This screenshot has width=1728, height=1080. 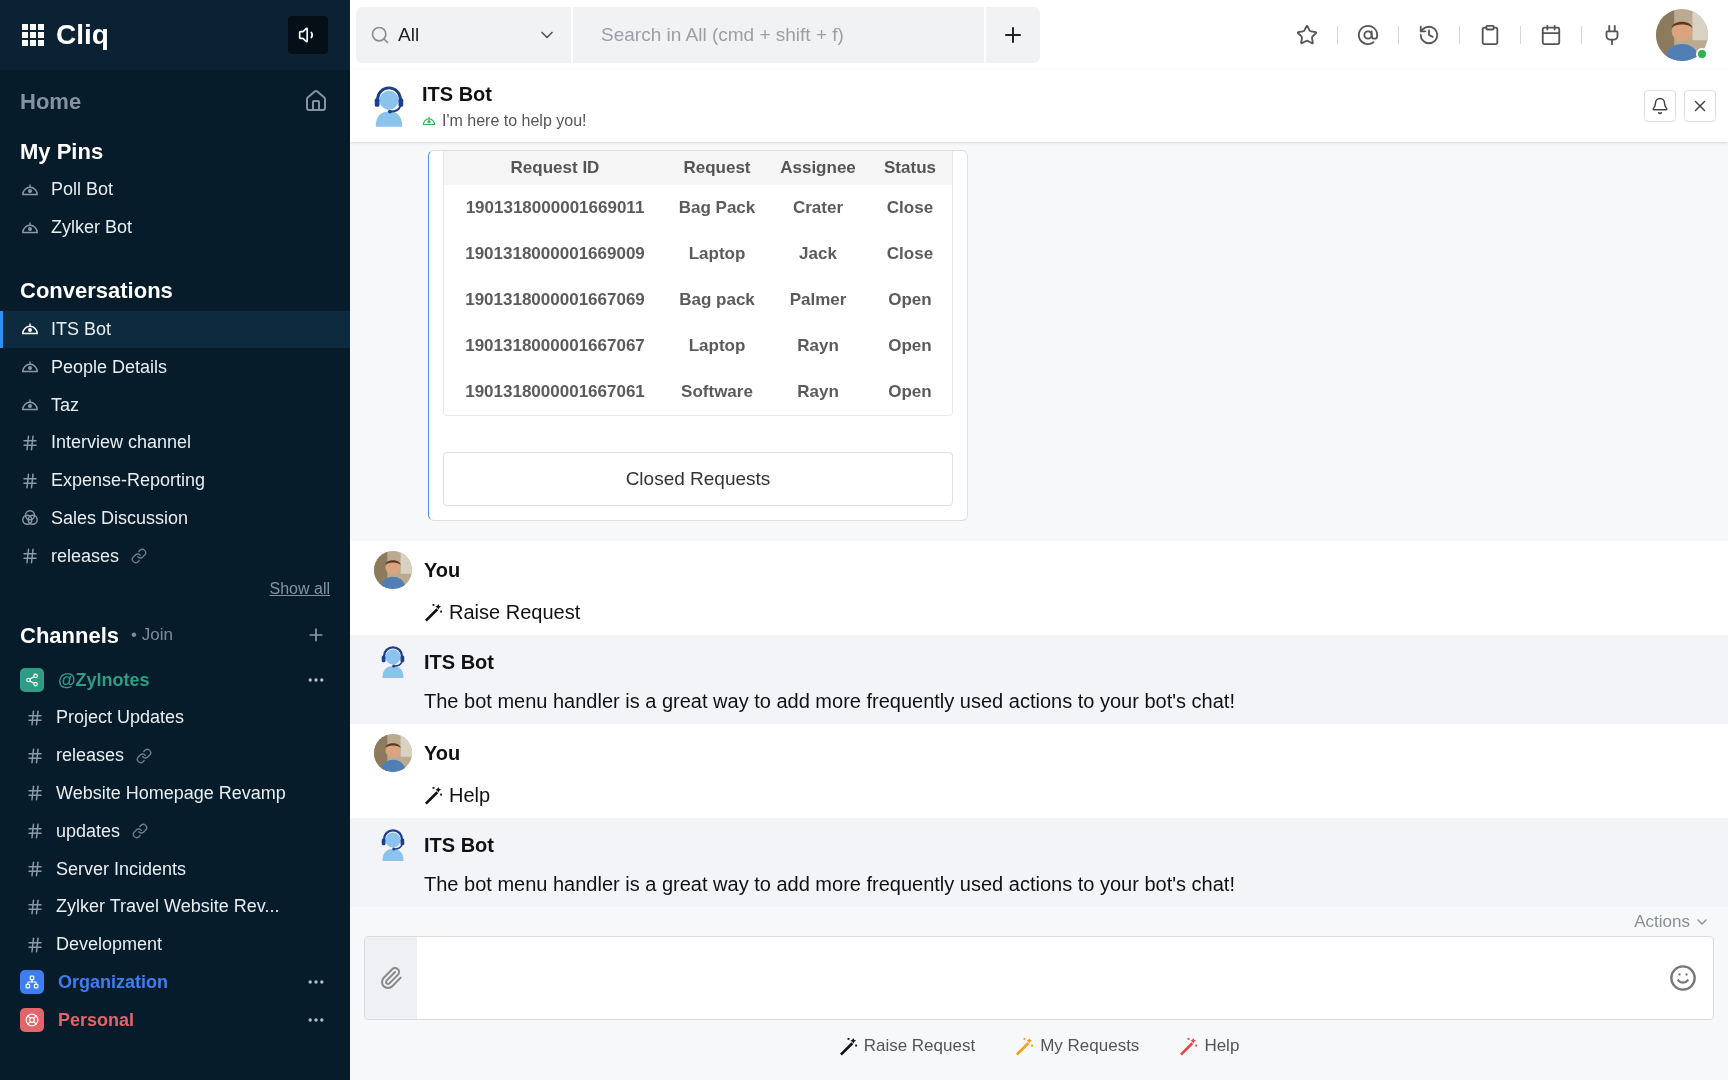 What do you see at coordinates (33, 35) in the screenshot?
I see `apps-grid-icon` at bounding box center [33, 35].